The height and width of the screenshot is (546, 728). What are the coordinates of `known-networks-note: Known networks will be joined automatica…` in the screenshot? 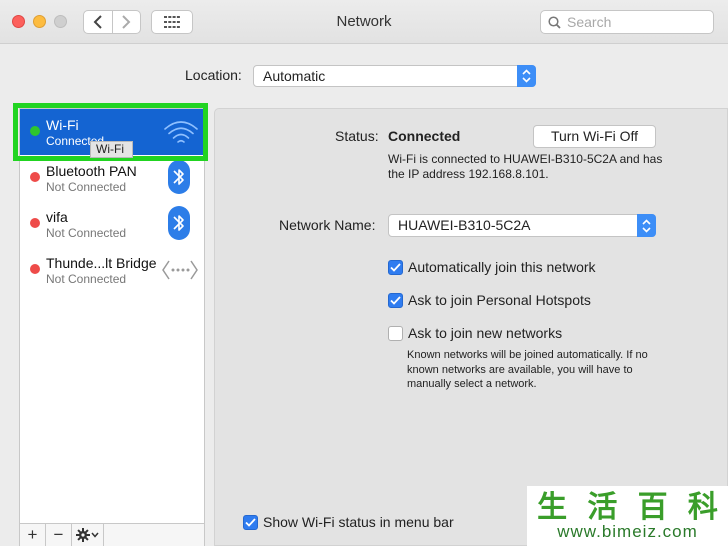 It's located at (527, 369).